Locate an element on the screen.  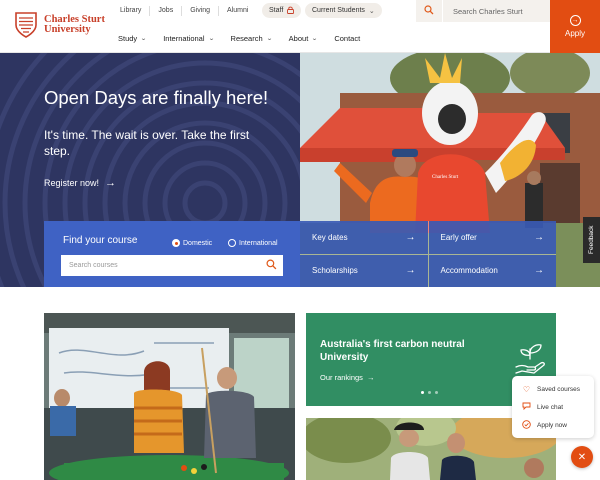
utility-links: Library Jobs Giving Alumni is located at coordinates (184, 11).